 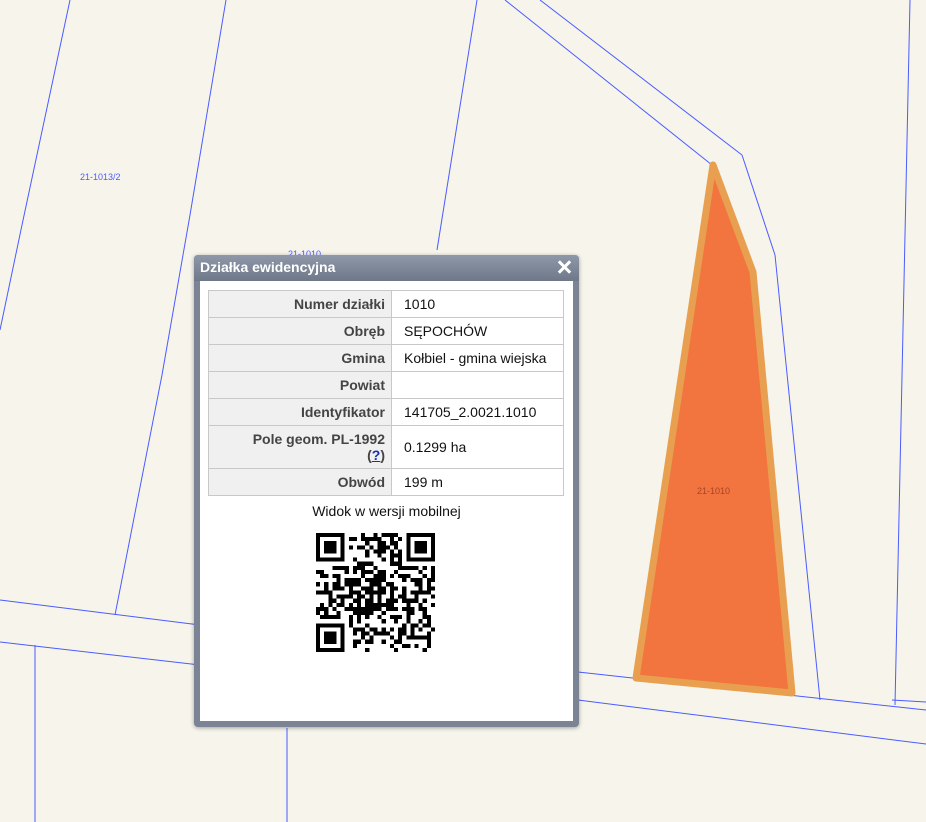 What do you see at coordinates (386, 268) in the screenshot?
I see `popup-header: Działka ewidencyjna` at bounding box center [386, 268].